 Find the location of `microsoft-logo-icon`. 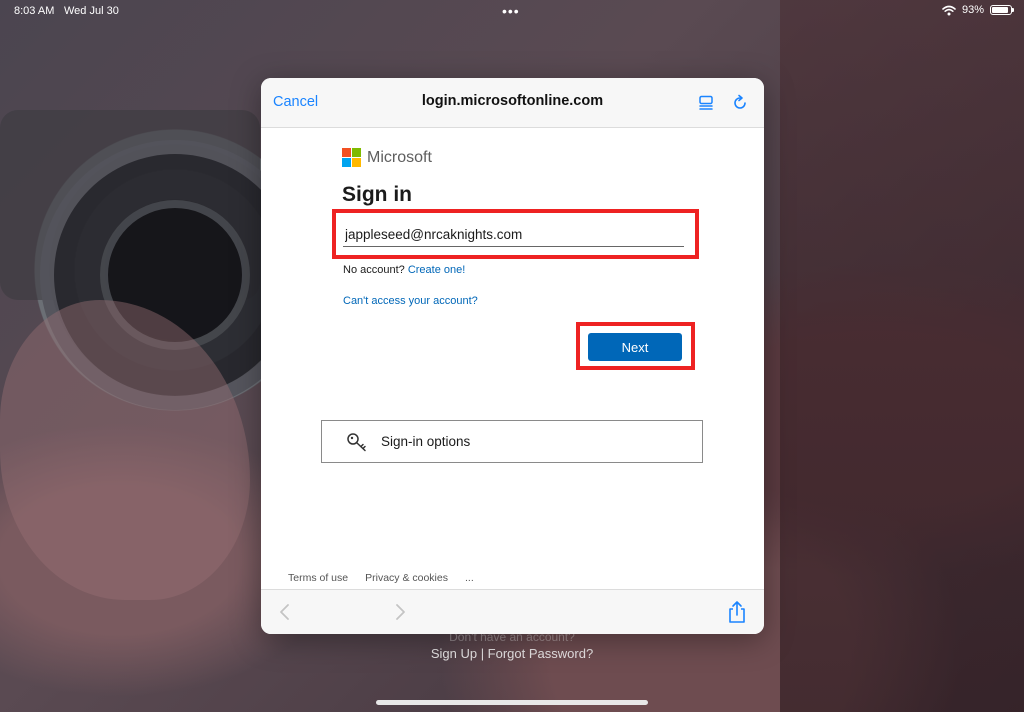

microsoft-logo-icon is located at coordinates (351, 157).